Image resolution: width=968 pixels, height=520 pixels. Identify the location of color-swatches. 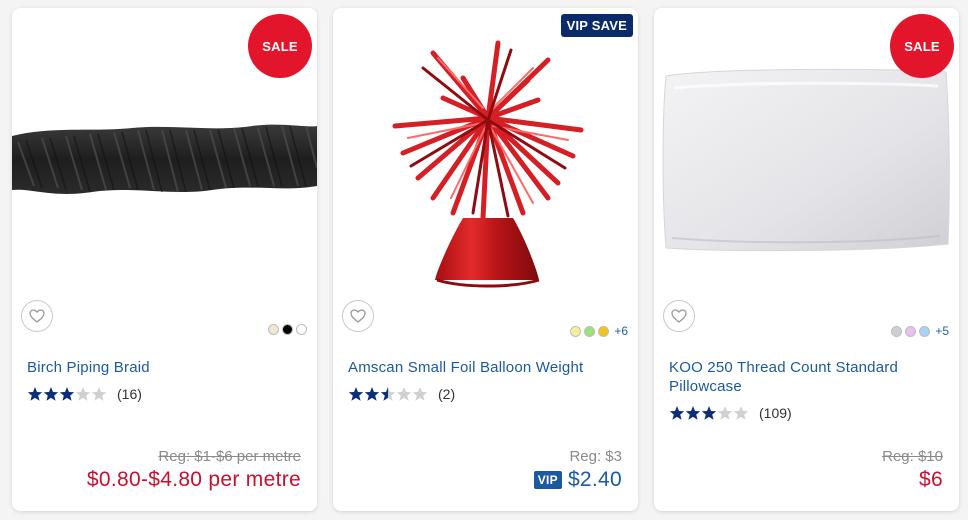
(287, 329).